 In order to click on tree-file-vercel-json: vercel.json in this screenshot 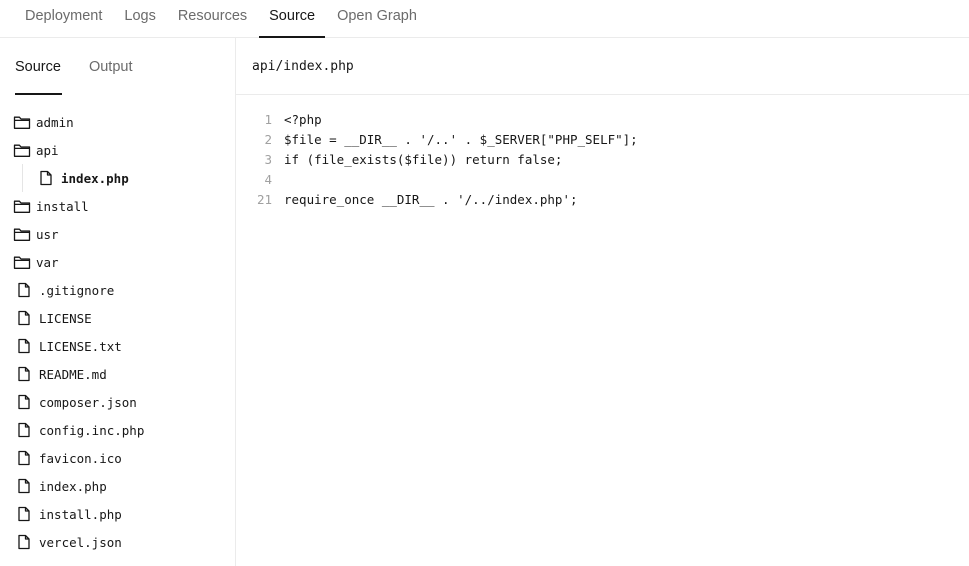, I will do `click(117, 542)`.